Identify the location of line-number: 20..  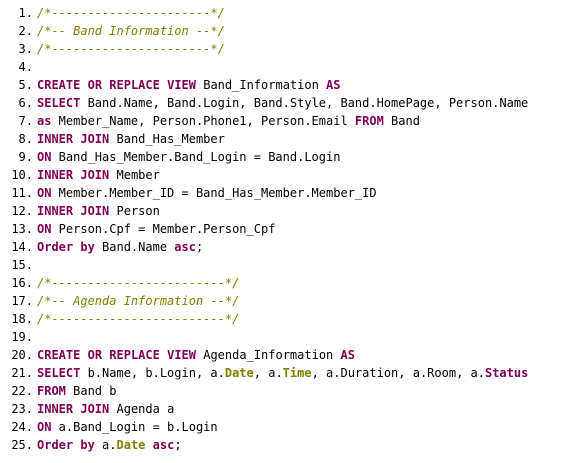
(22, 355).